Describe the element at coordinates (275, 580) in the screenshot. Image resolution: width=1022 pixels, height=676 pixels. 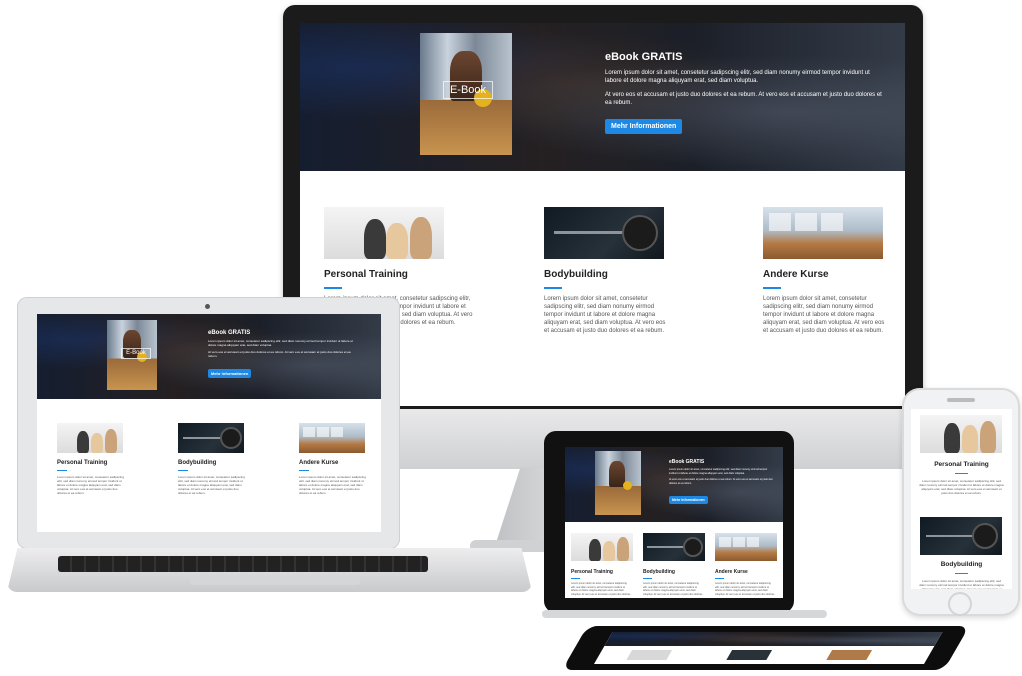
I see `laptop-trackpad` at that location.